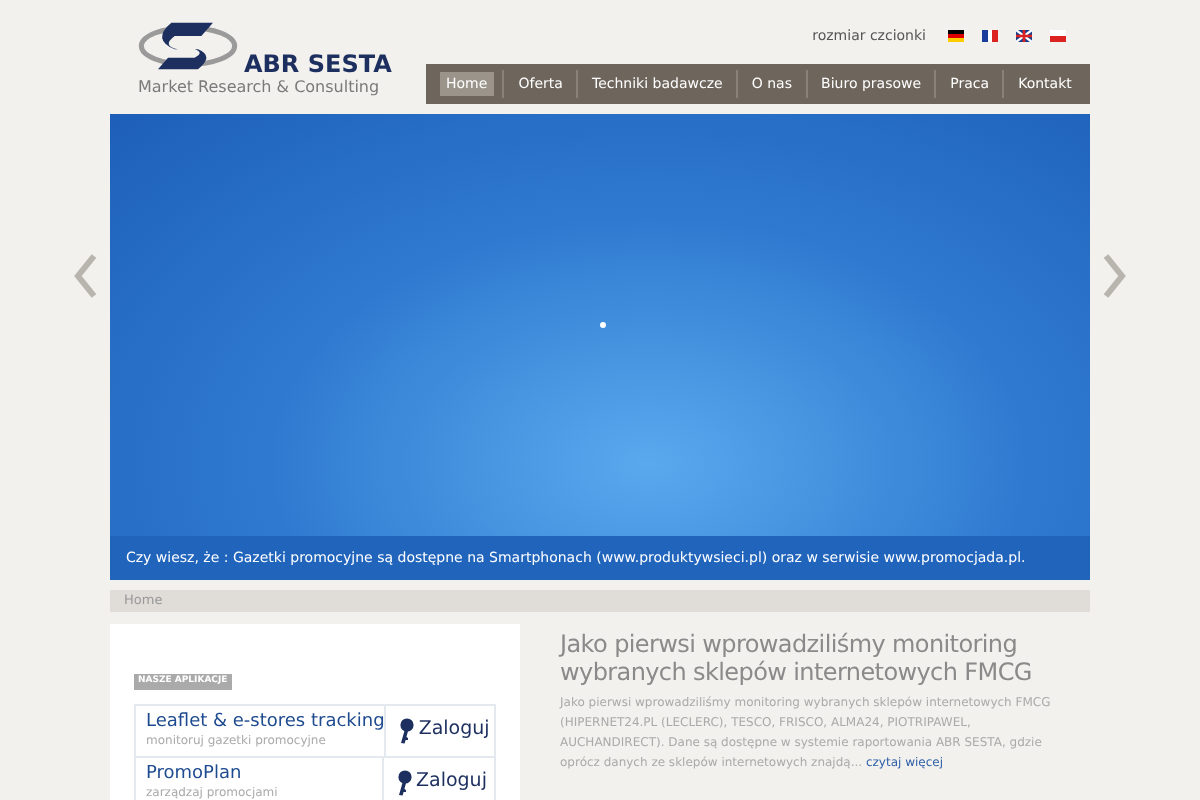 The image size is (1200, 800). I want to click on tagline: Market Research & Consulting, so click(260, 88).